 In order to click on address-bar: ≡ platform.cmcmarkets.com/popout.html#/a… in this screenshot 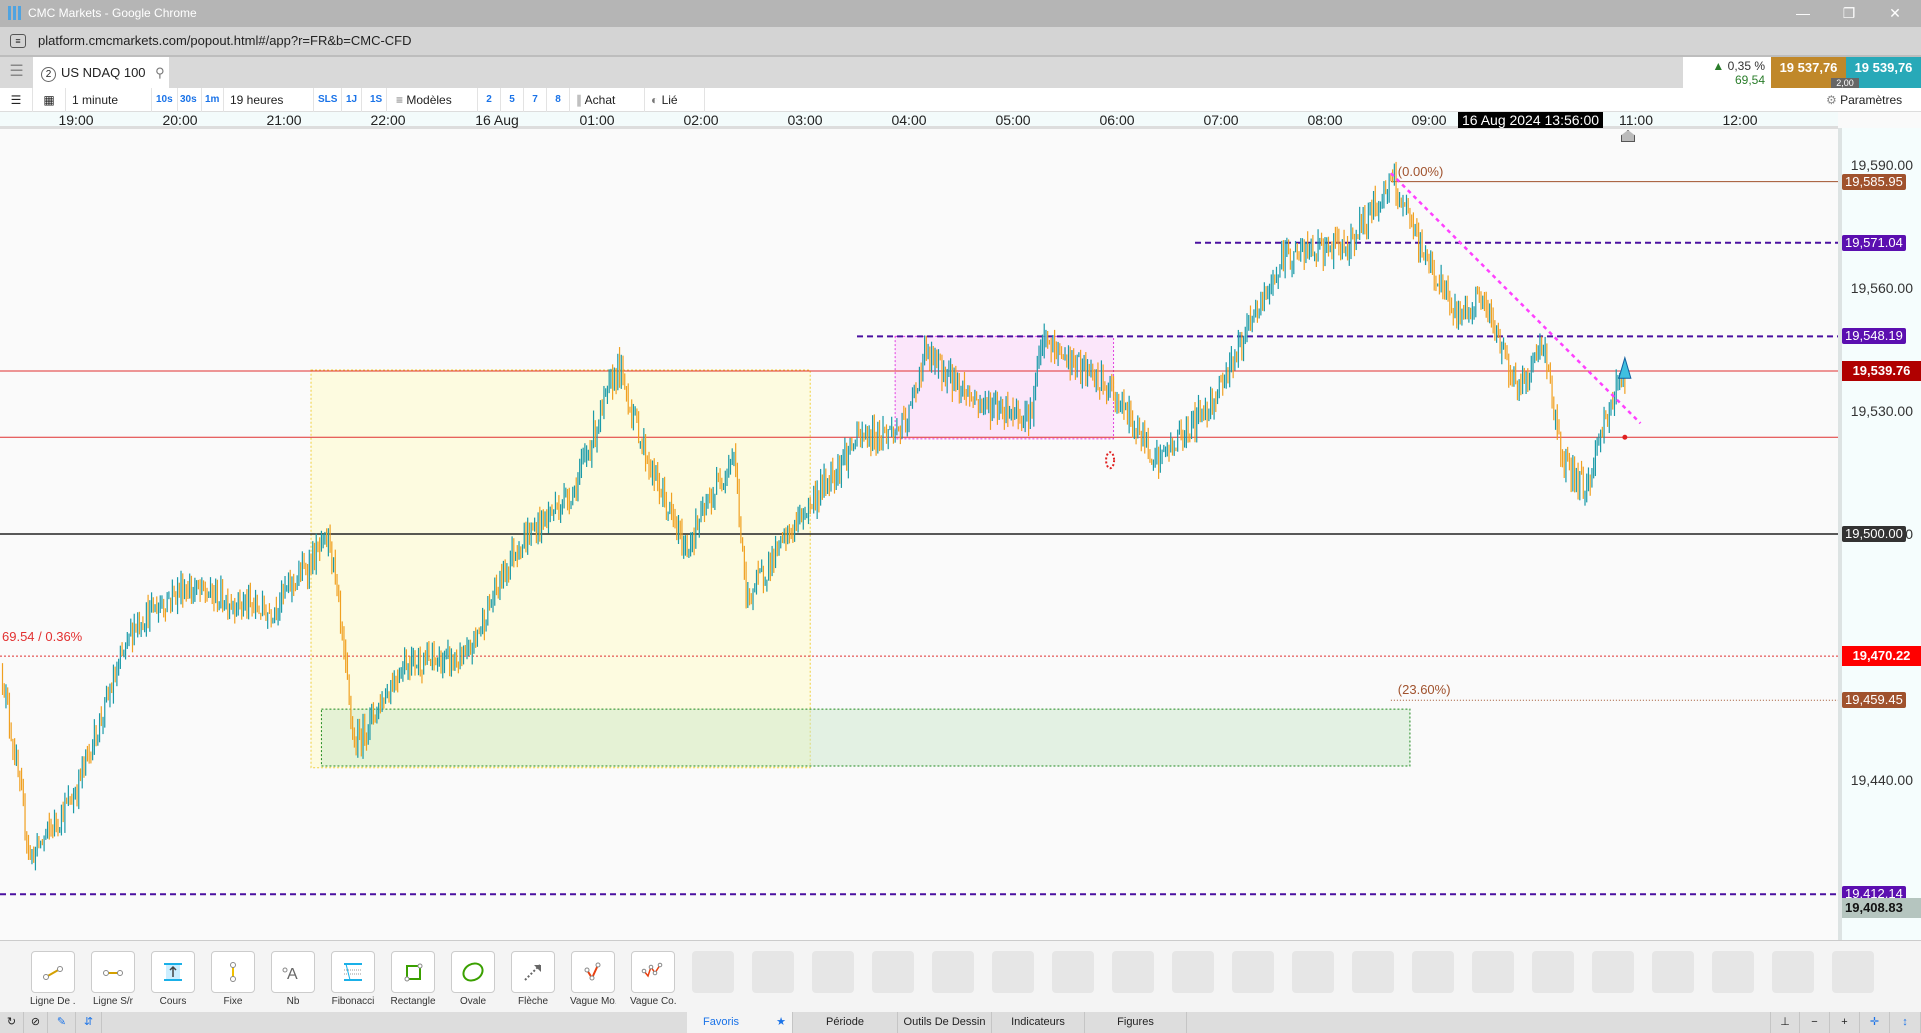, I will do `click(960, 41)`.